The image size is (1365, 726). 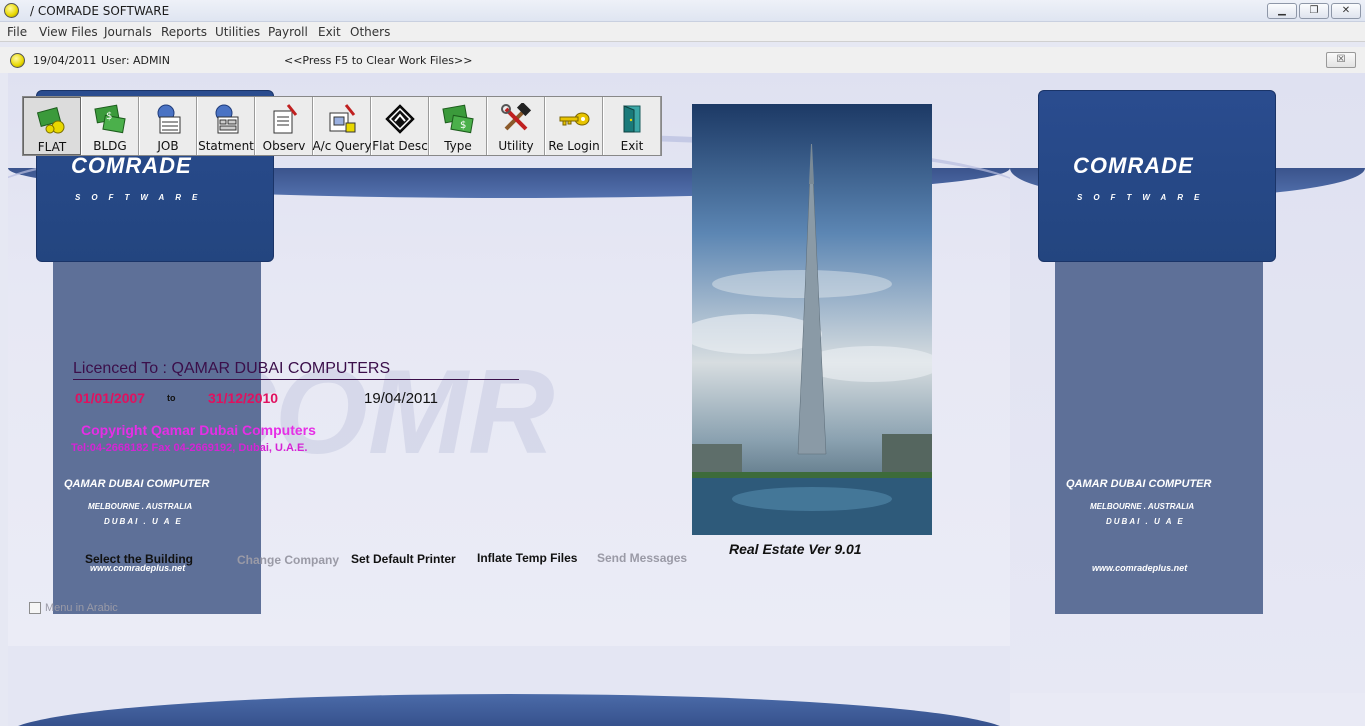 I want to click on right-website: www.comradeplus.net, so click(x=1140, y=568).